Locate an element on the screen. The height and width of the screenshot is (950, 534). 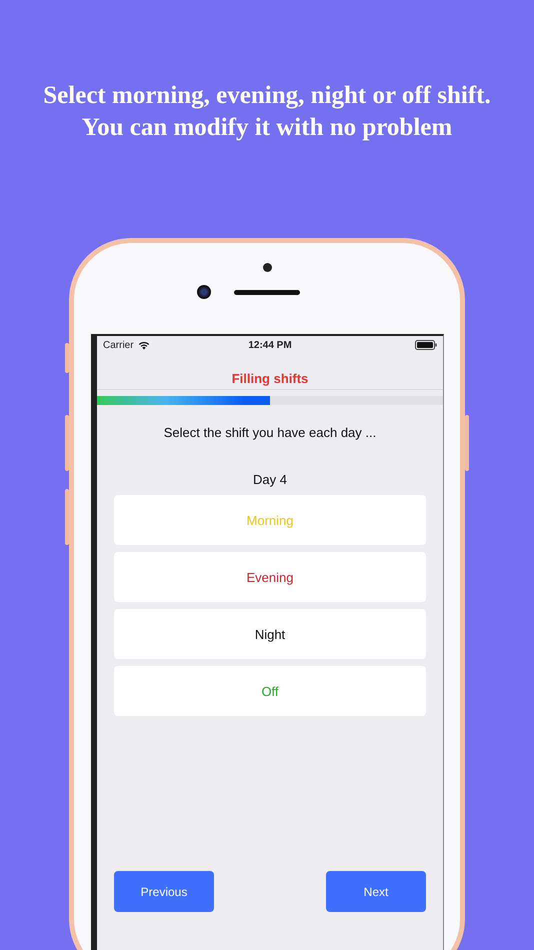
shift-option: Off is located at coordinates (270, 691).